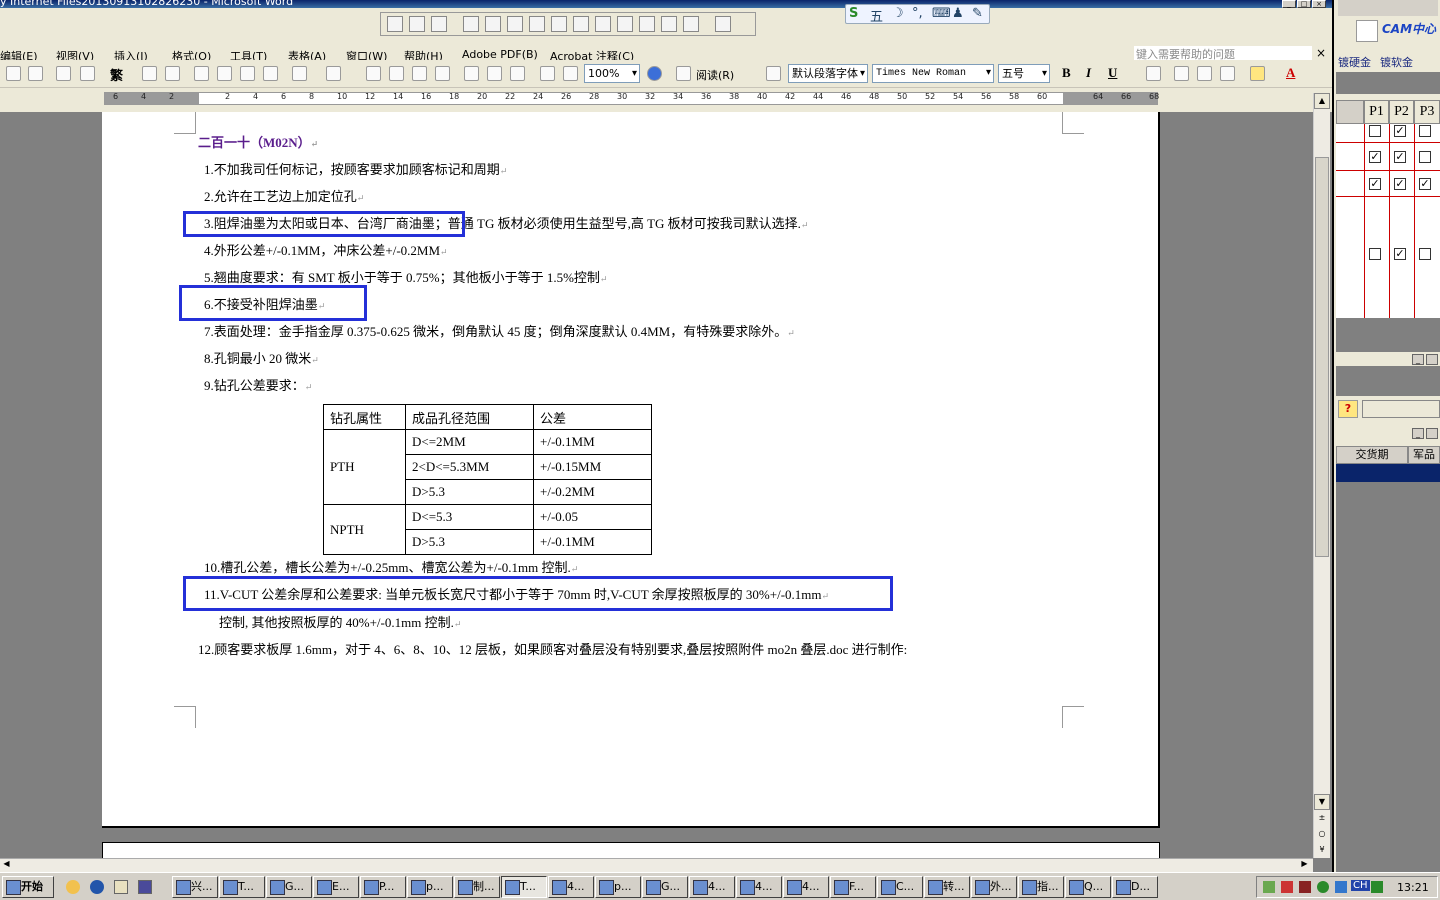 This screenshot has height=900, width=1440. What do you see at coordinates (625, 24) in the screenshot?
I see `spin-icon` at bounding box center [625, 24].